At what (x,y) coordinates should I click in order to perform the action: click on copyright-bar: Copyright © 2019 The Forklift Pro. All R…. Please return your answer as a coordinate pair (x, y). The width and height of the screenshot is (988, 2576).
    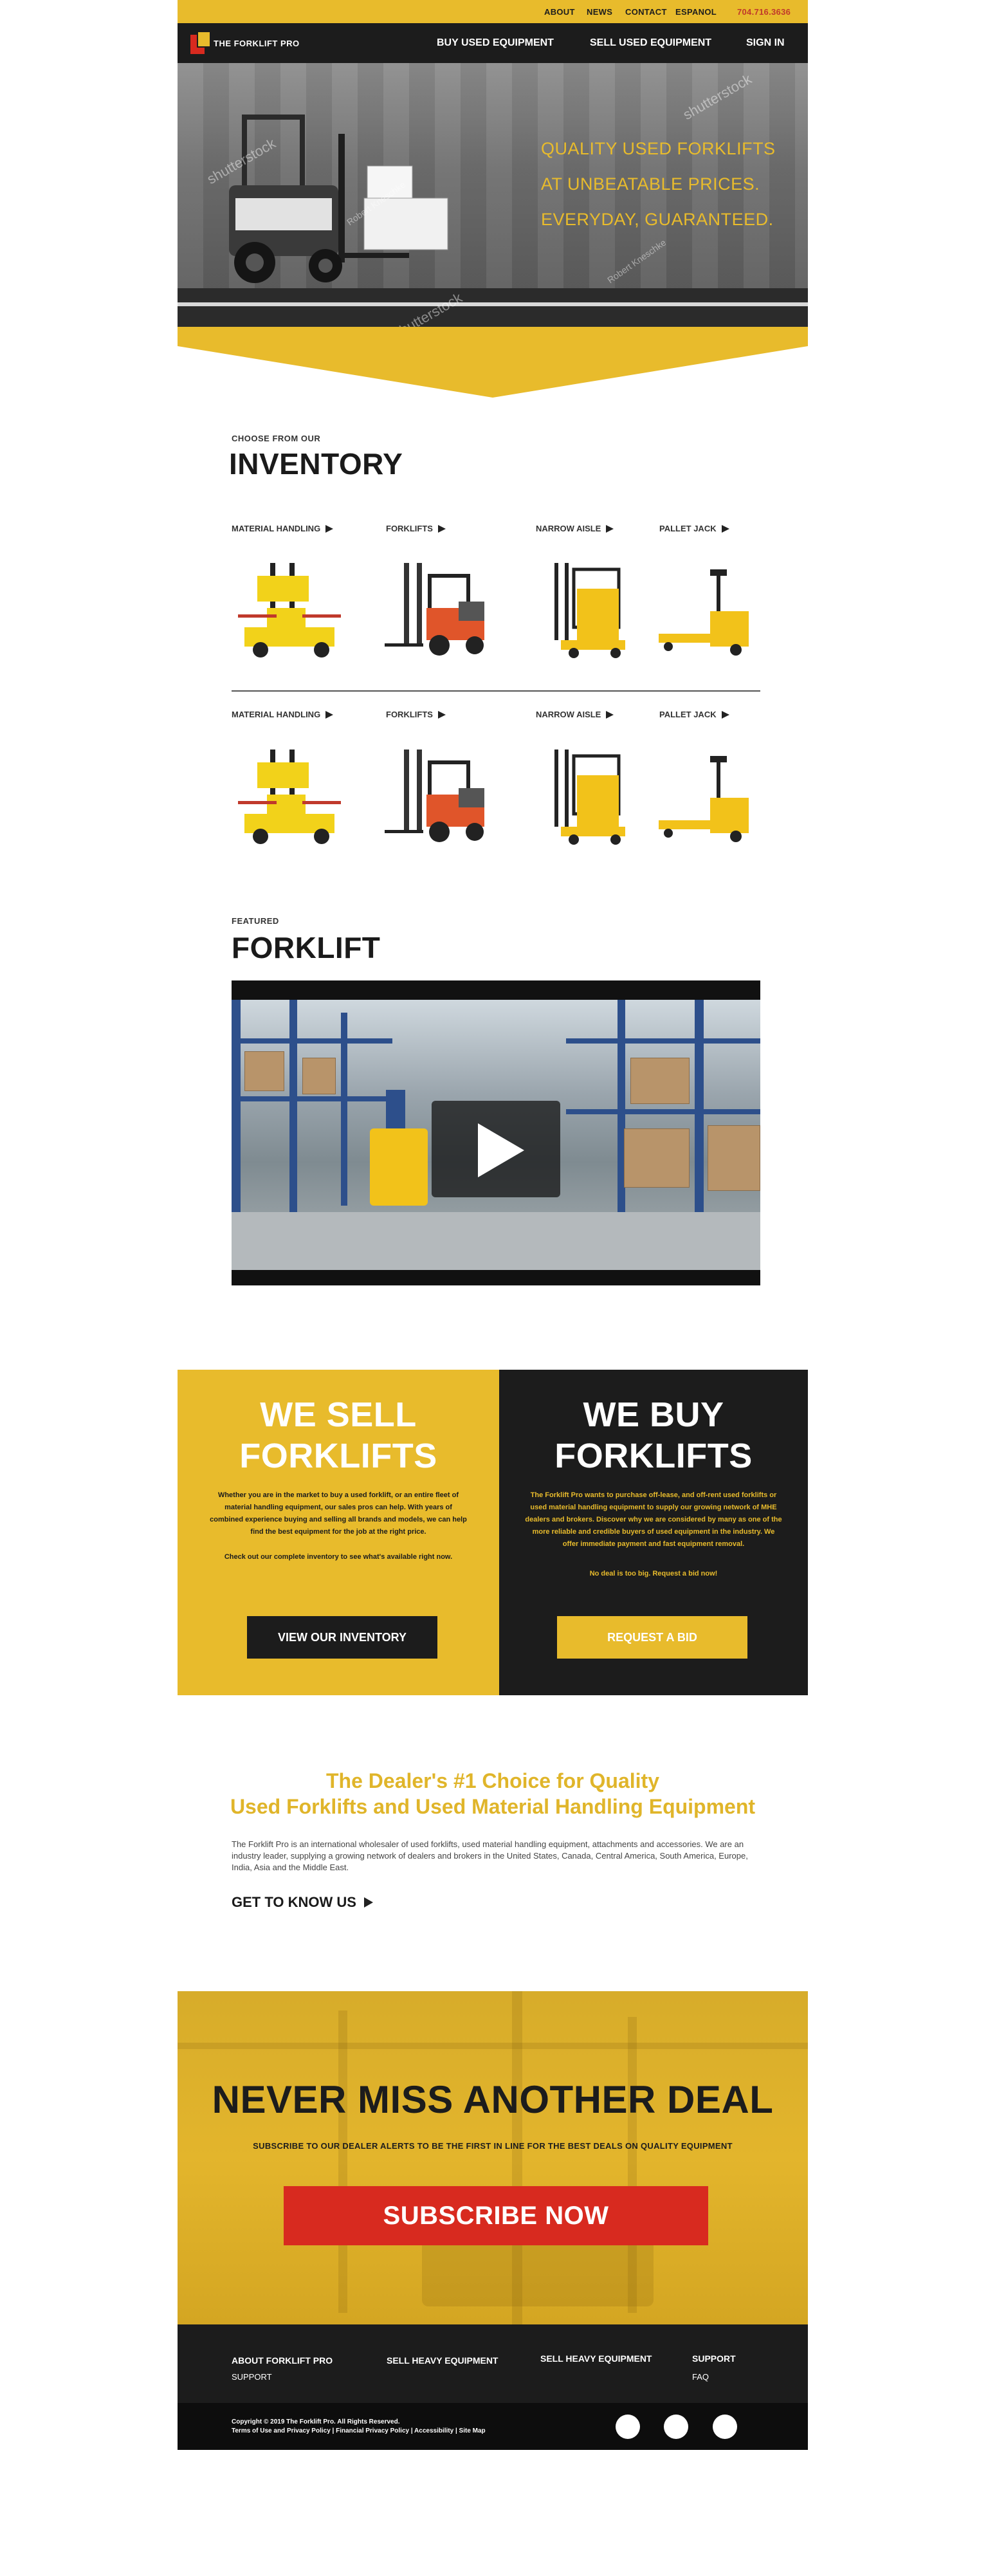
    Looking at the image, I should click on (493, 2426).